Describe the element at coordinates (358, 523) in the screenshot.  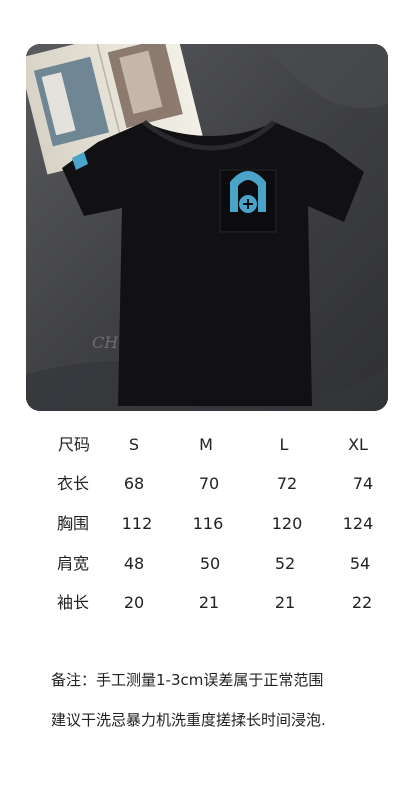
I see `cell-xl: 124` at that location.